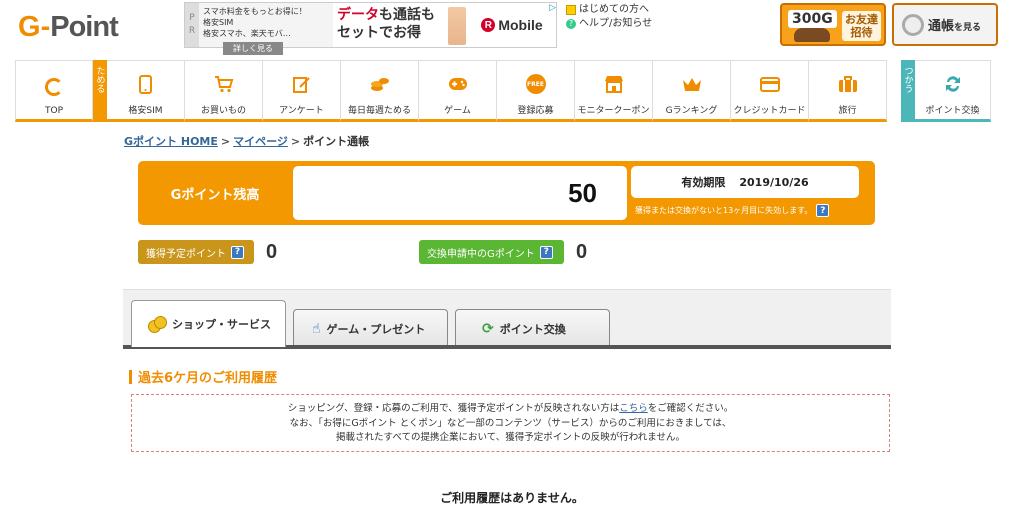 The height and width of the screenshot is (515, 1024). I want to click on nav-item-sim: 格安SIM, so click(146, 91).